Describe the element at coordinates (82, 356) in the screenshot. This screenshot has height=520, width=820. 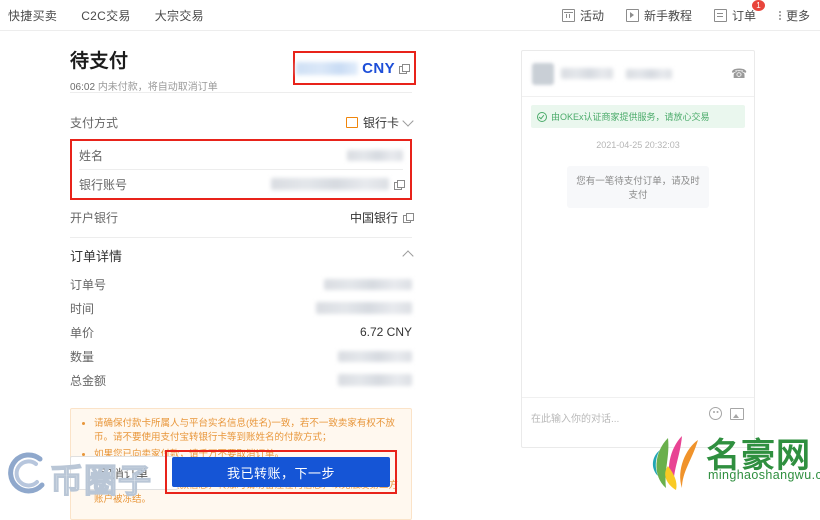
I see `detail-label-quantity: 数量` at that location.